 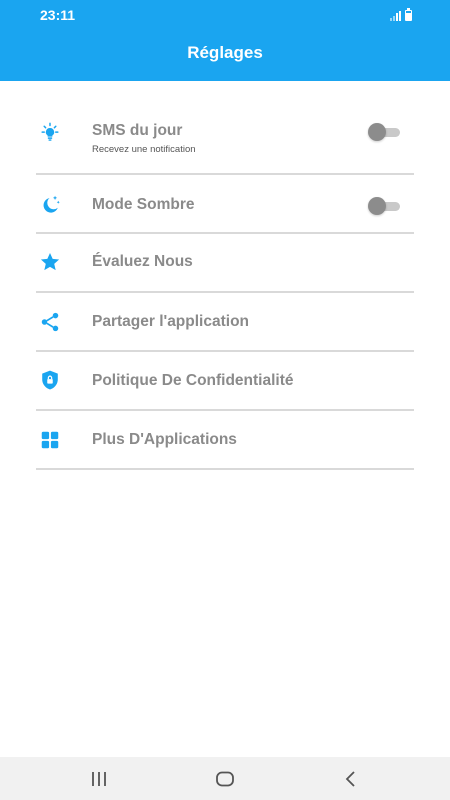 What do you see at coordinates (99, 779) in the screenshot?
I see `recent-apps-icon` at bounding box center [99, 779].